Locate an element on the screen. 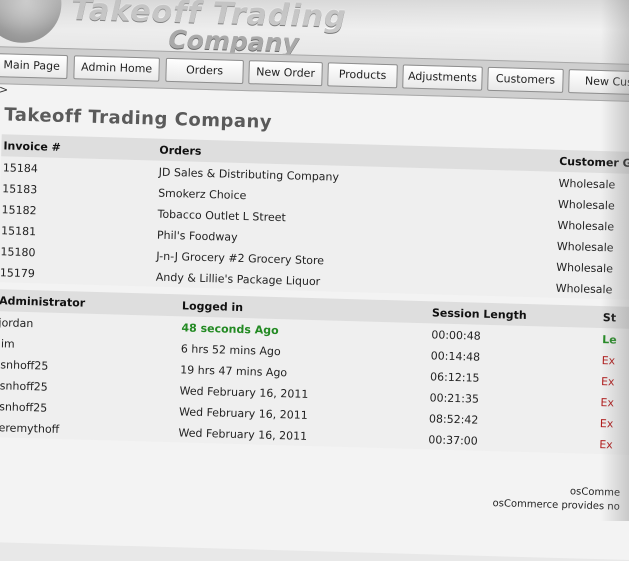 The width and height of the screenshot is (629, 561). customer-name: JD Sales & Distributing Company is located at coordinates (249, 175).